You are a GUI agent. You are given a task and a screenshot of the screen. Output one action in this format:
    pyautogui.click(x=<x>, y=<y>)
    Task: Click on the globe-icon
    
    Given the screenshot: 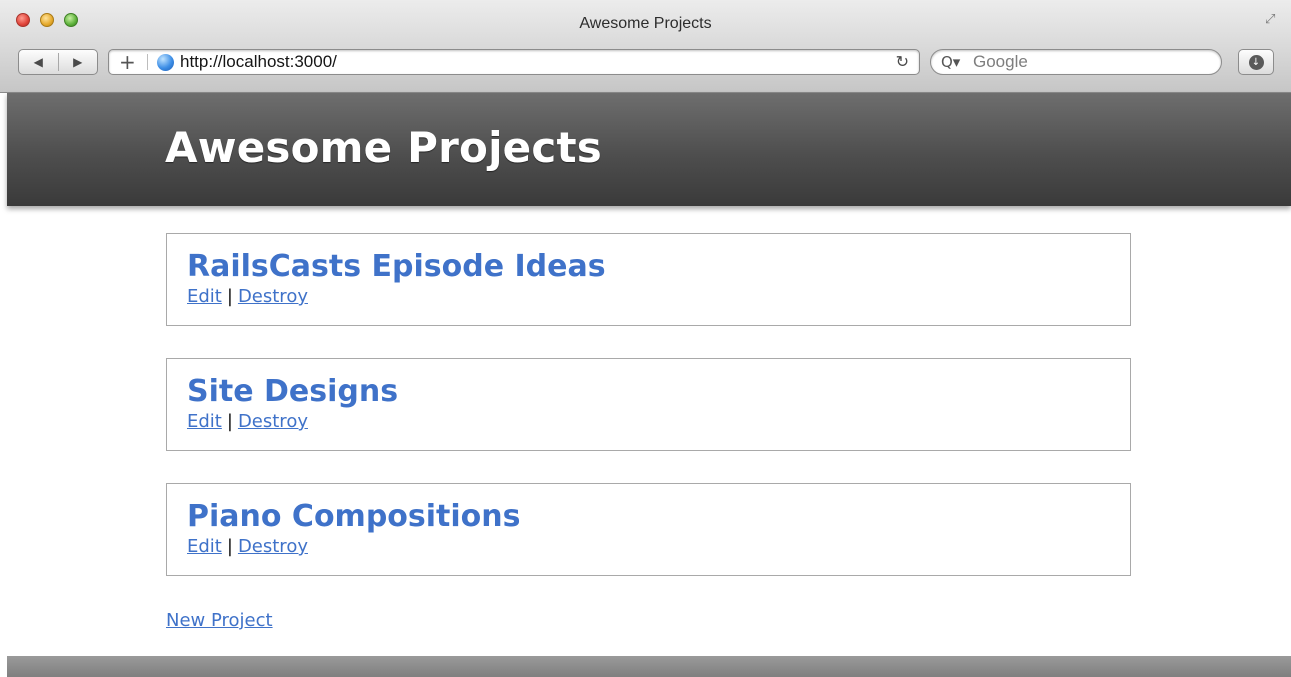 What is the action you would take?
    pyautogui.click(x=165, y=62)
    